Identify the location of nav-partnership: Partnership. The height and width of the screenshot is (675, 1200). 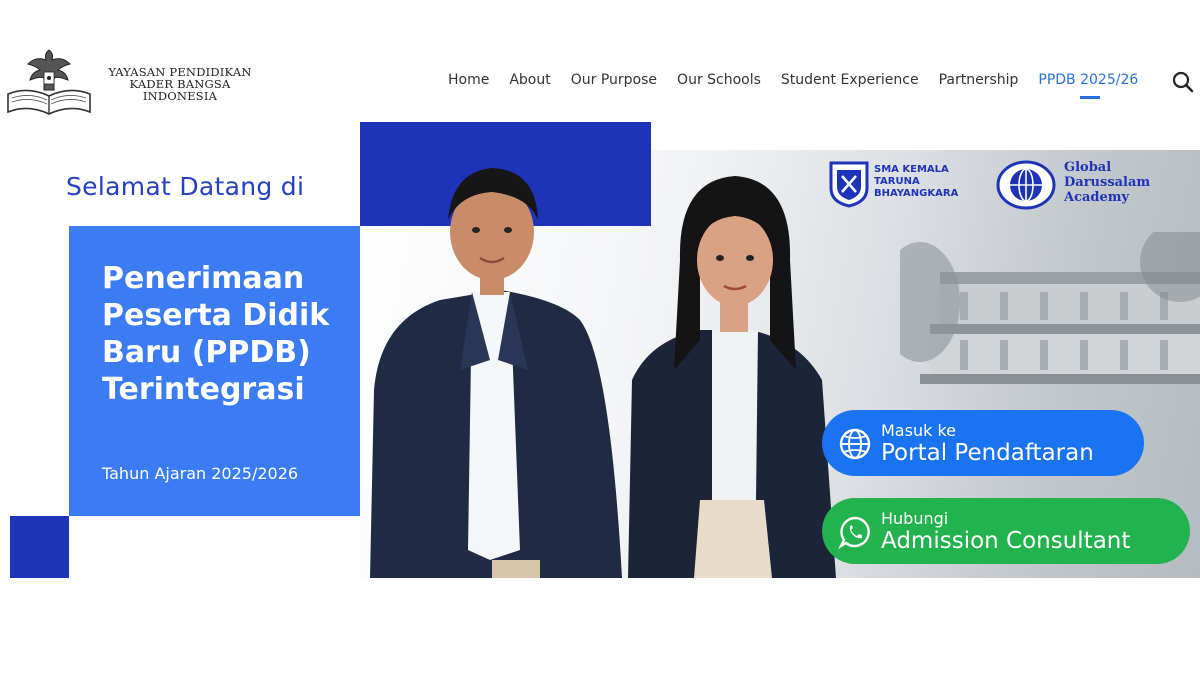
(979, 80).